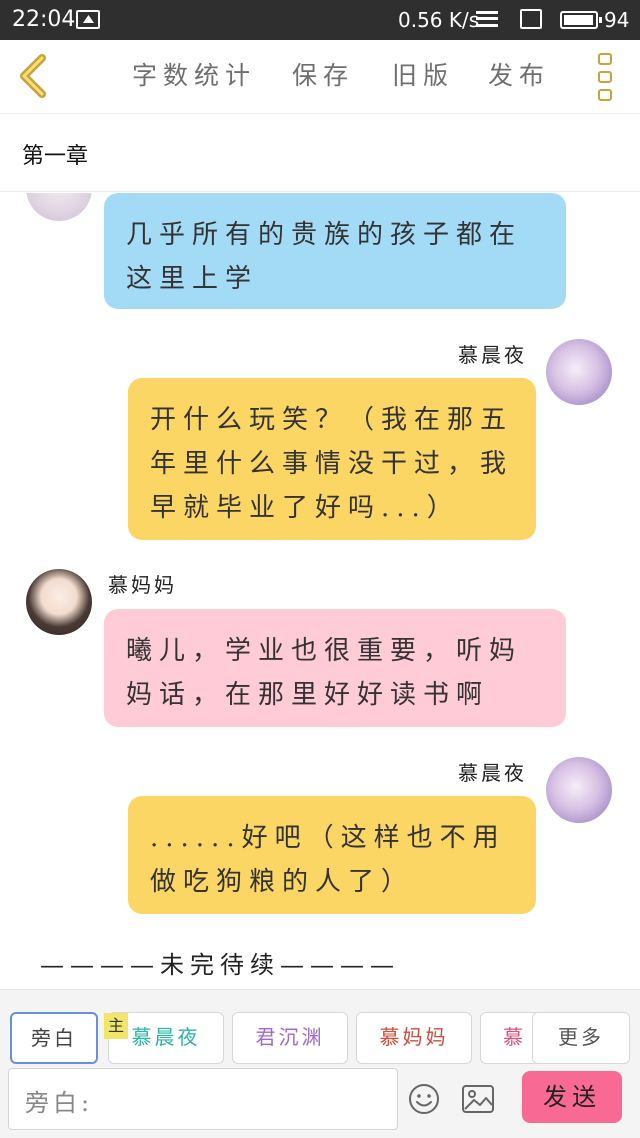 The image size is (640, 1138). What do you see at coordinates (116, 1026) in the screenshot?
I see `main-character-tag: 主` at bounding box center [116, 1026].